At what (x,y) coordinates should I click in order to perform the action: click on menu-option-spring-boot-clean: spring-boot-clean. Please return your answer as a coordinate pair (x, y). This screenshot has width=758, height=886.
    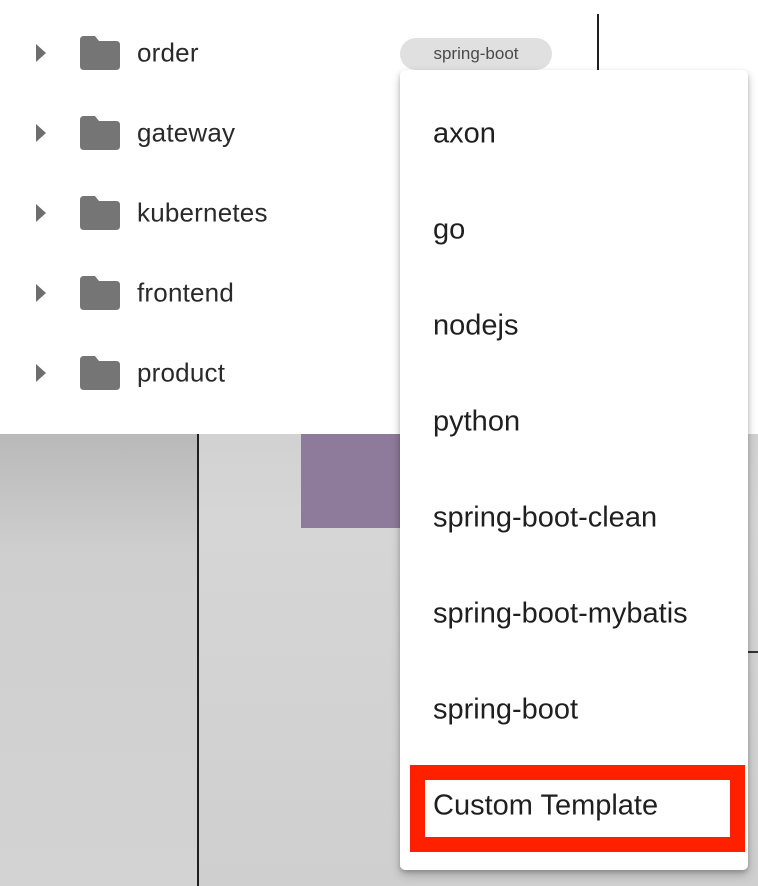
    Looking at the image, I should click on (574, 518).